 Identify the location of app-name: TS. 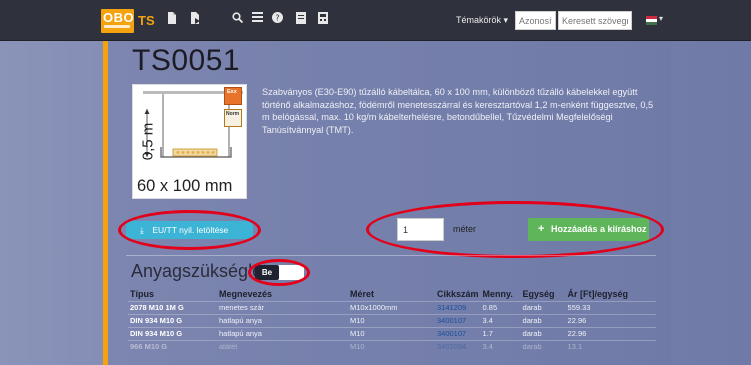
(146, 20).